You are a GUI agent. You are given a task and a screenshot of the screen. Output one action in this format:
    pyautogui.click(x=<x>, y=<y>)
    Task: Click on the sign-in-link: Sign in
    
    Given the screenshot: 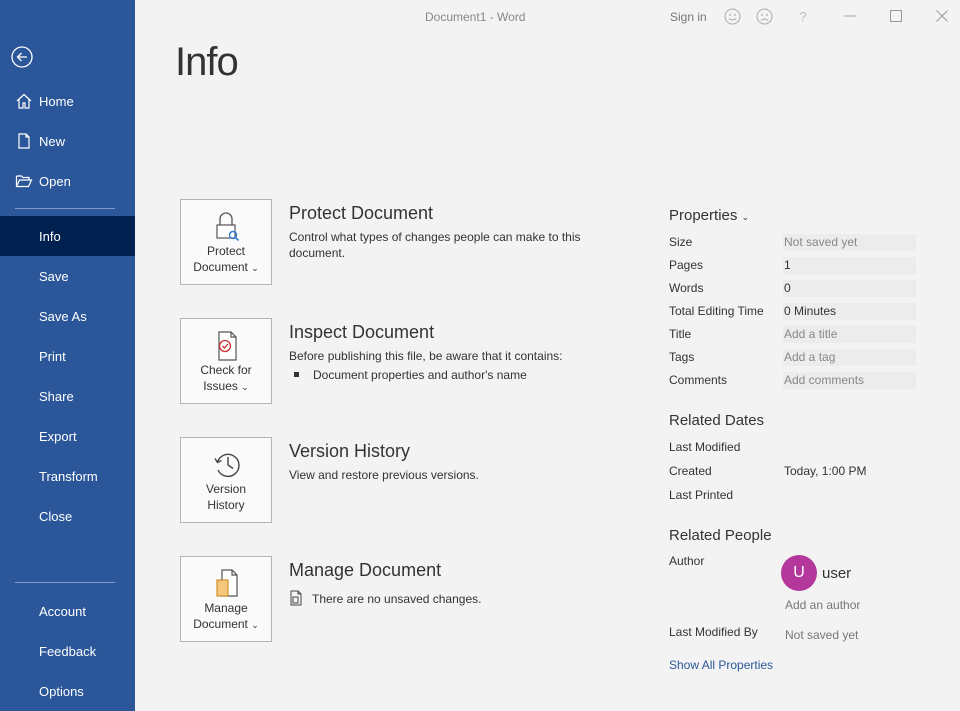 What is the action you would take?
    pyautogui.click(x=688, y=17)
    